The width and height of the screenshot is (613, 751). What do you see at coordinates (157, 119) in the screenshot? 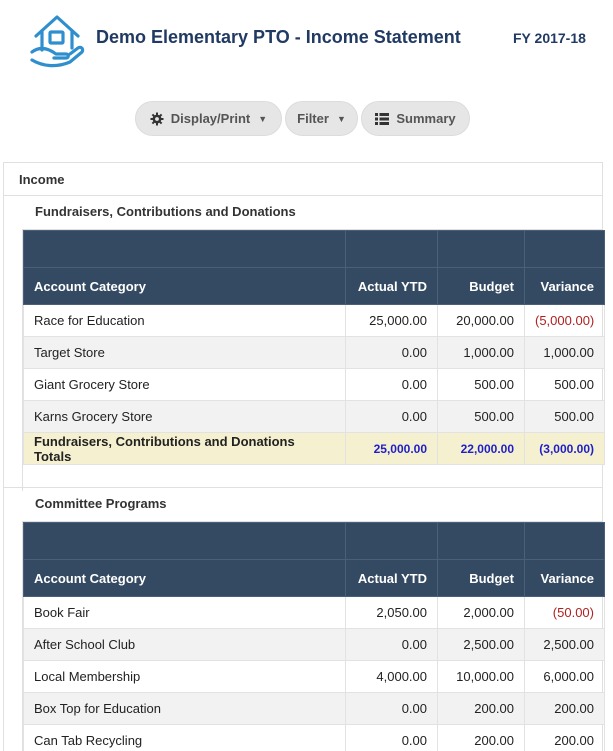
I see `gear-icon` at bounding box center [157, 119].